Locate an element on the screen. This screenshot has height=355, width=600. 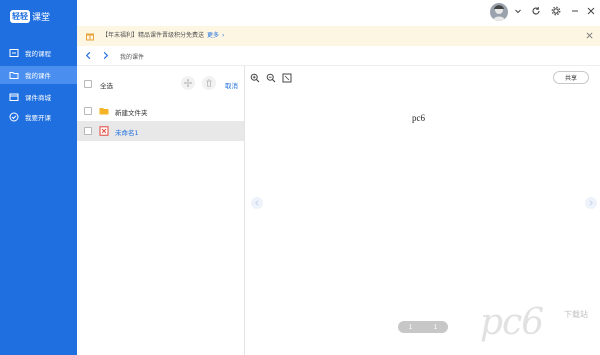
watermark-text: pc6 is located at coordinates (512, 322).